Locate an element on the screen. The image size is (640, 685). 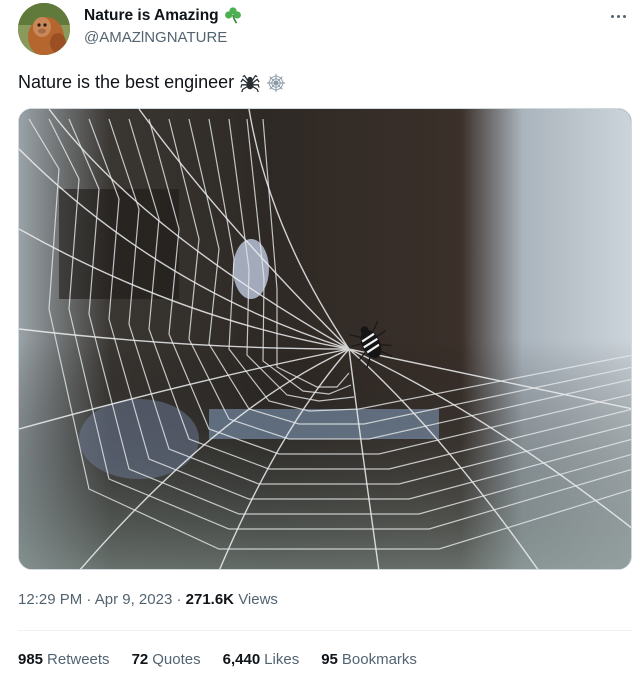
bookmarks-stat: 95 Bookmarks is located at coordinates (369, 660).